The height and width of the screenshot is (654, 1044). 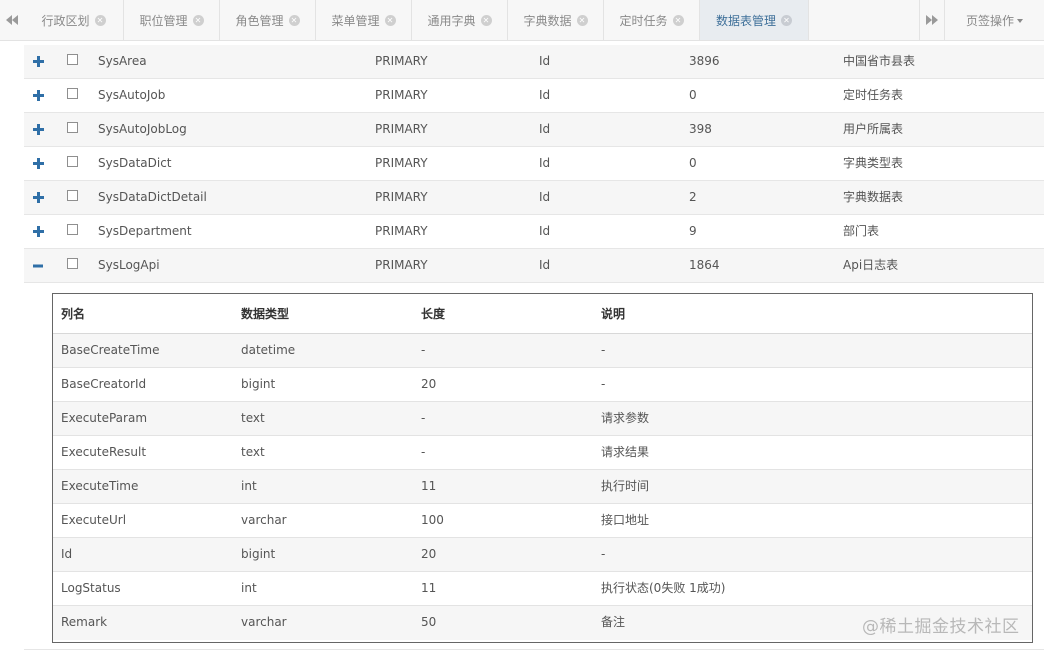 What do you see at coordinates (67, 554) in the screenshot?
I see `column-name: Id` at bounding box center [67, 554].